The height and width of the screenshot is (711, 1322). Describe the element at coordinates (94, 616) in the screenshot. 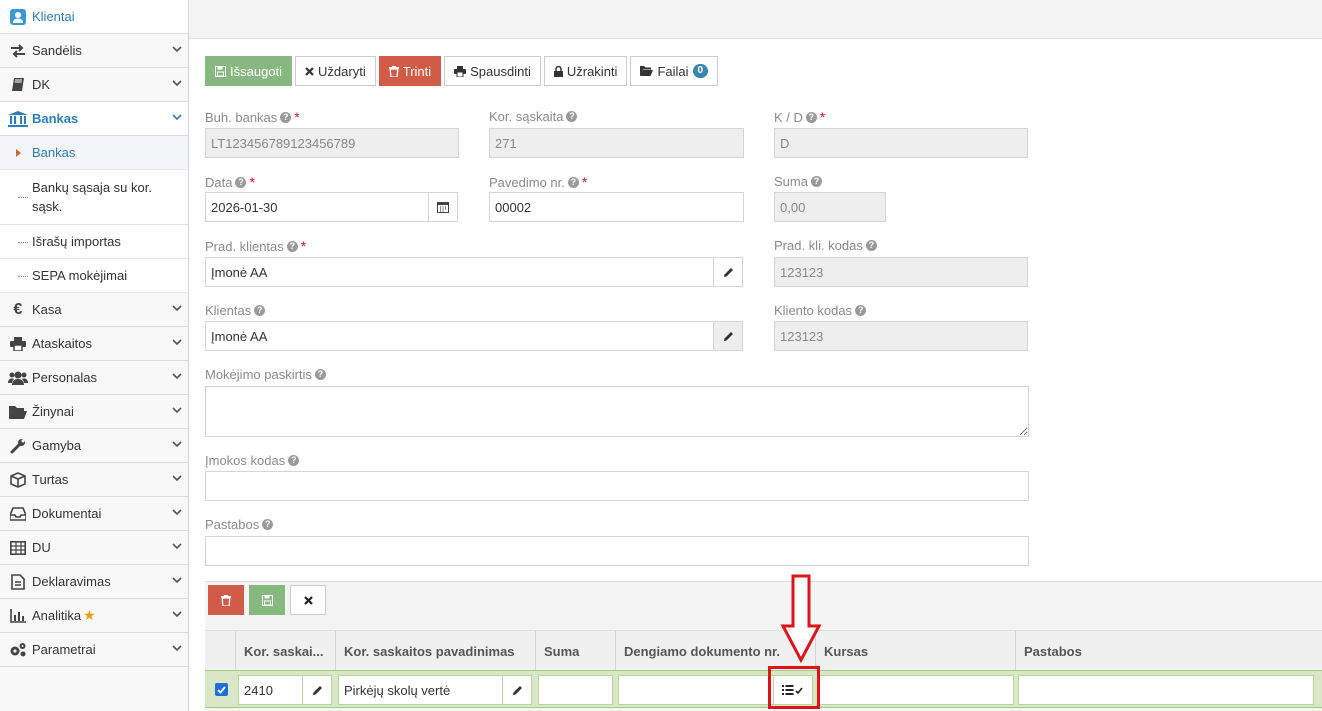

I see `nav-analitika: Analitika ★` at that location.